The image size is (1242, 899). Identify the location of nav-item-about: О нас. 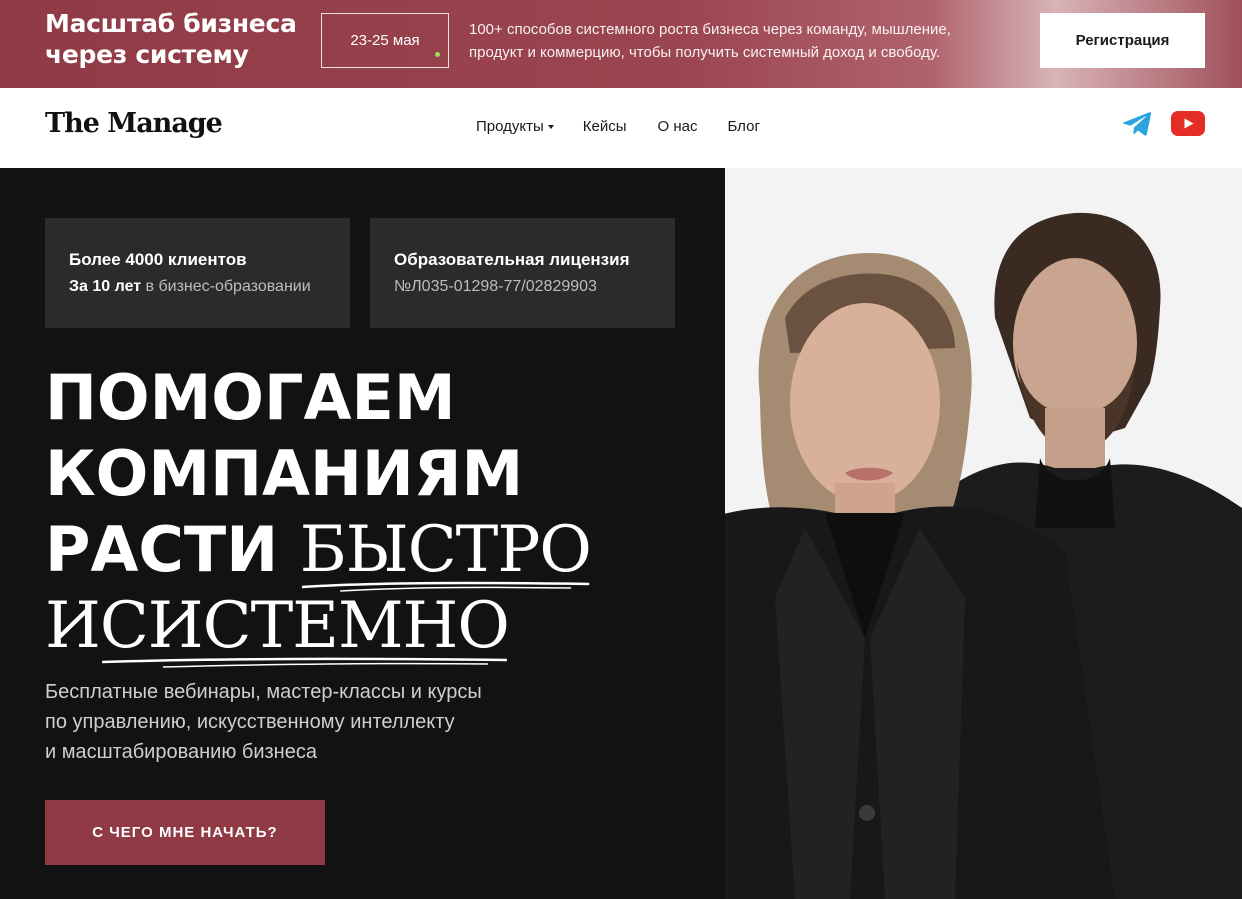
(678, 126).